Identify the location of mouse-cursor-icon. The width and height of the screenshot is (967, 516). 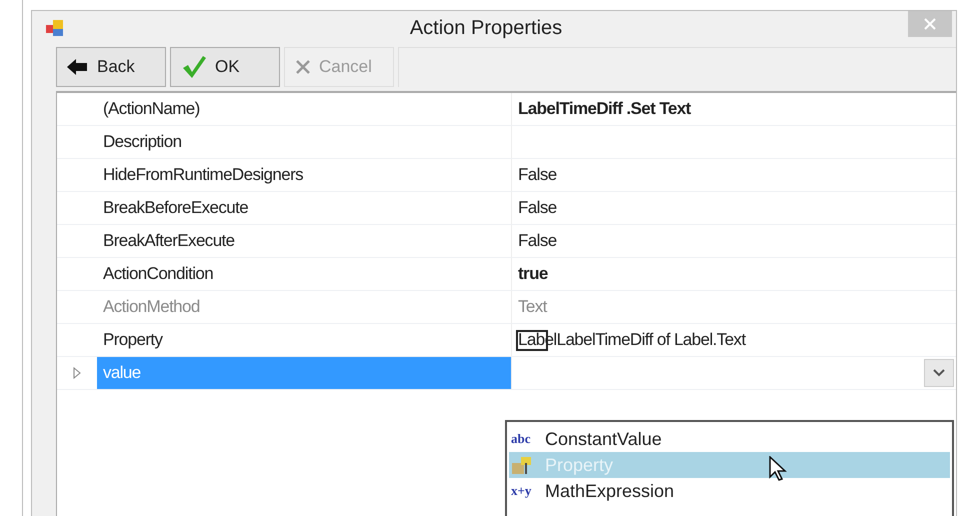
(778, 469).